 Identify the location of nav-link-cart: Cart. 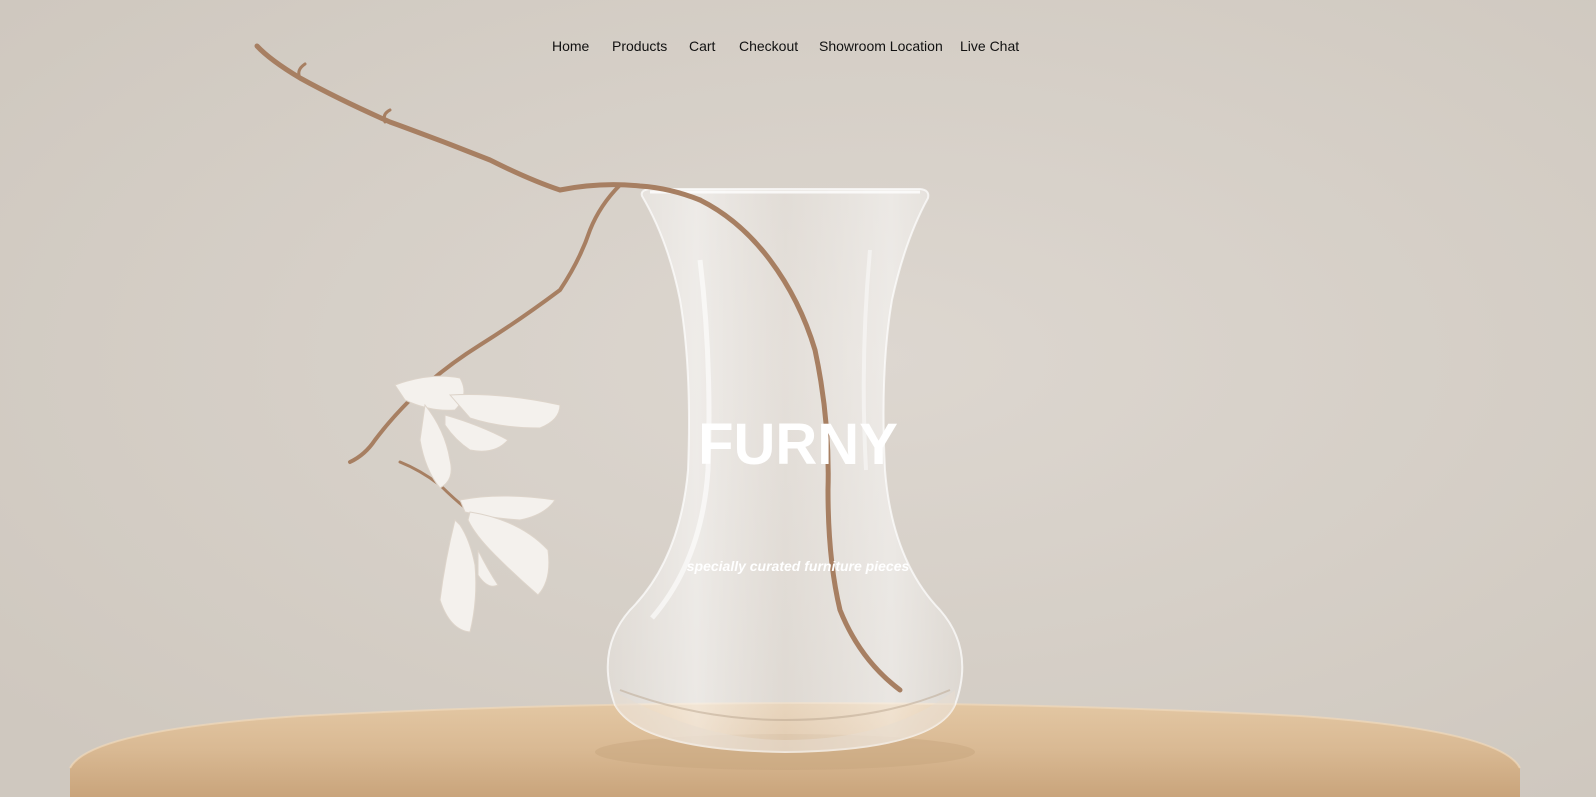
(702, 46).